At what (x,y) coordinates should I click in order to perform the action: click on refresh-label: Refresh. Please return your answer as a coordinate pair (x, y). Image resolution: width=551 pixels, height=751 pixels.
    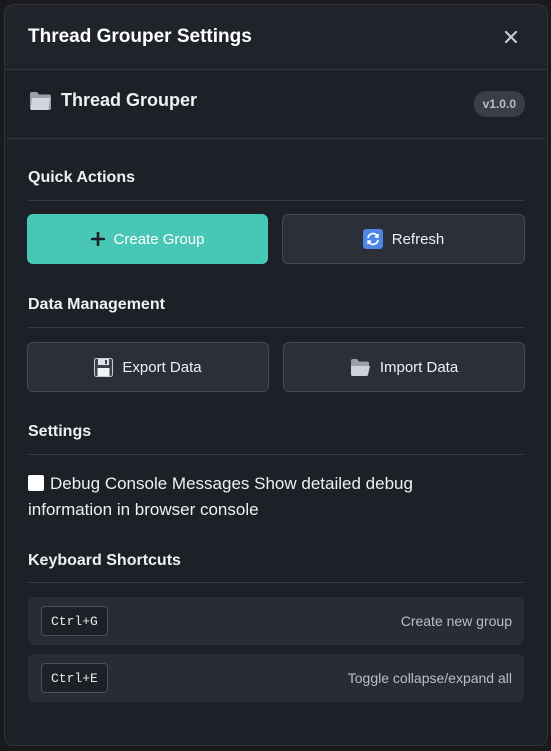
    Looking at the image, I should click on (418, 239).